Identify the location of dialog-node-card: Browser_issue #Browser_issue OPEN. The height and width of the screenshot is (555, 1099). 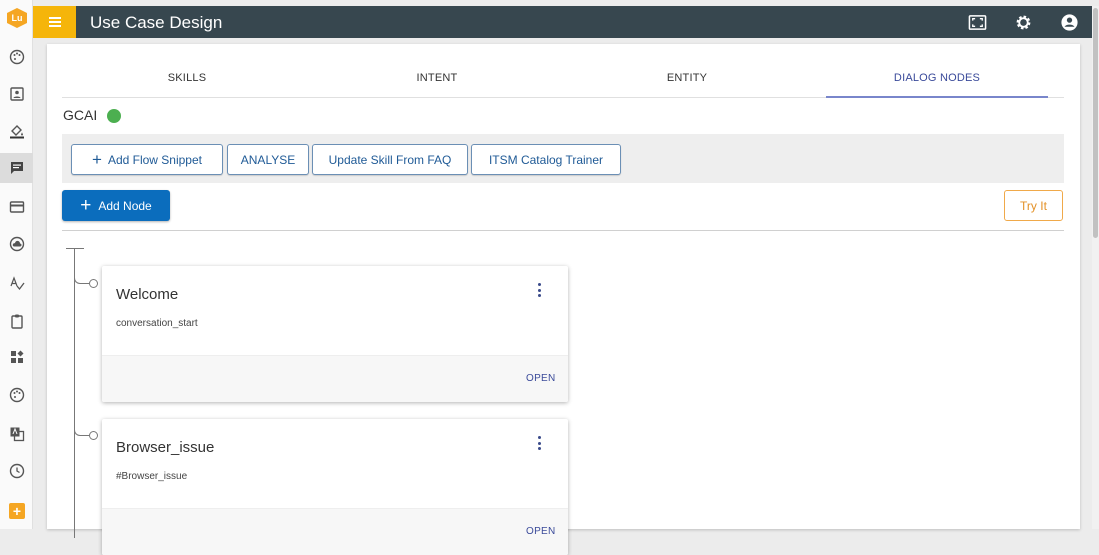
(335, 487).